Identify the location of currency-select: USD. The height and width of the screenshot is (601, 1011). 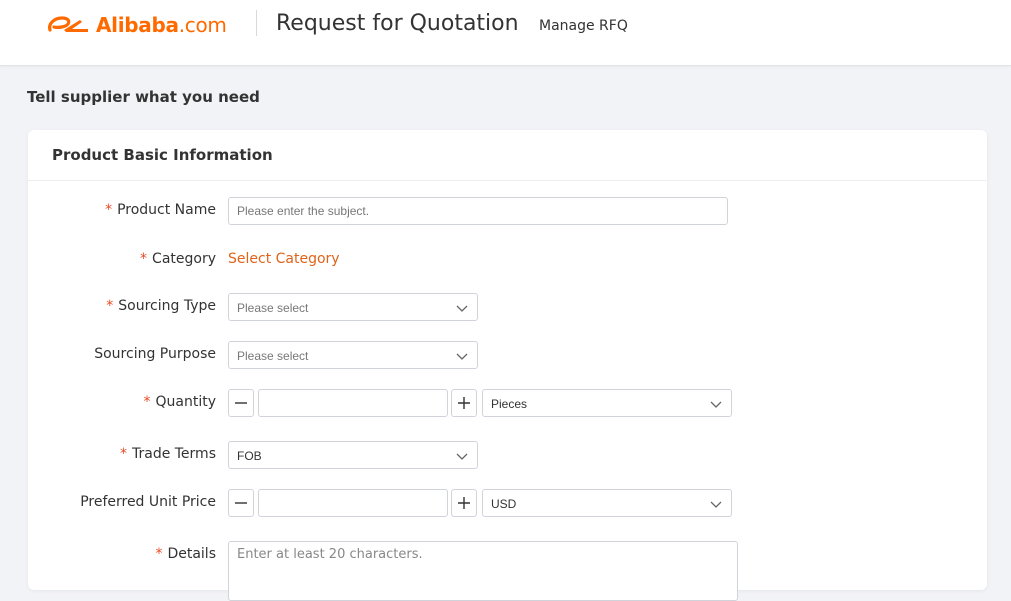
(607, 503).